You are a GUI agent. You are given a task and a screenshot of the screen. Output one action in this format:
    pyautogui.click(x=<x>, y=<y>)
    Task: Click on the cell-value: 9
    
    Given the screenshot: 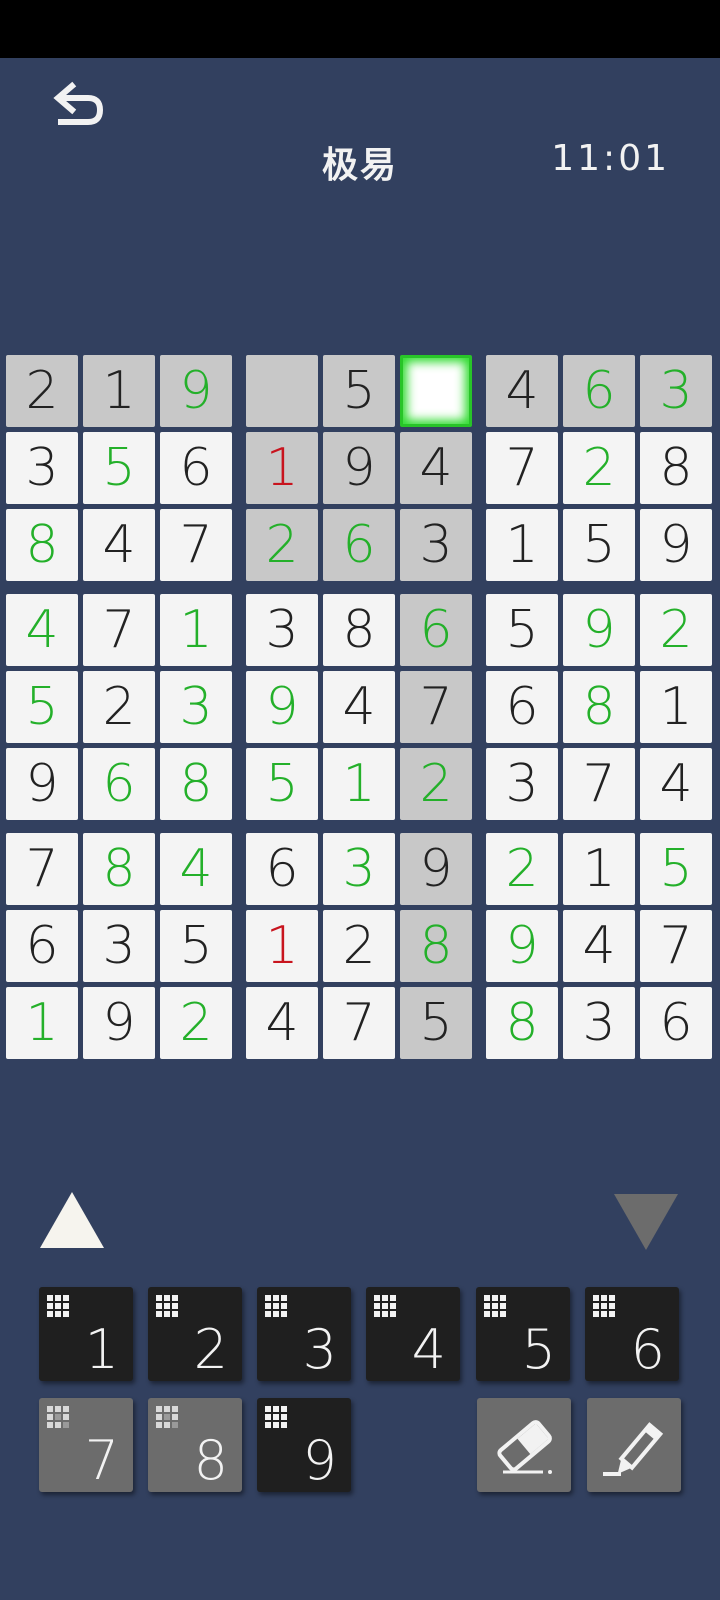 What is the action you would take?
    pyautogui.click(x=119, y=1023)
    